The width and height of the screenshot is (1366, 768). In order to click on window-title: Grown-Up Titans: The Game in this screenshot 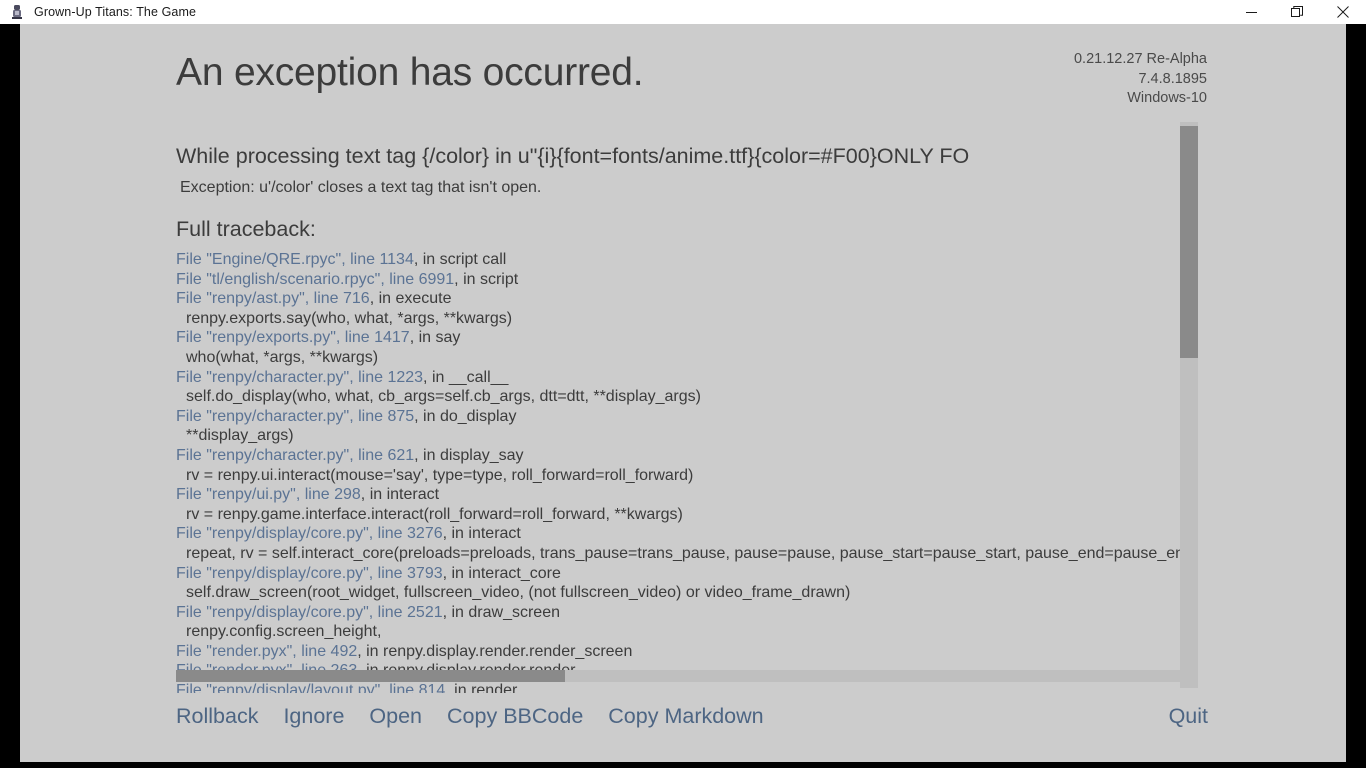, I will do `click(115, 12)`.